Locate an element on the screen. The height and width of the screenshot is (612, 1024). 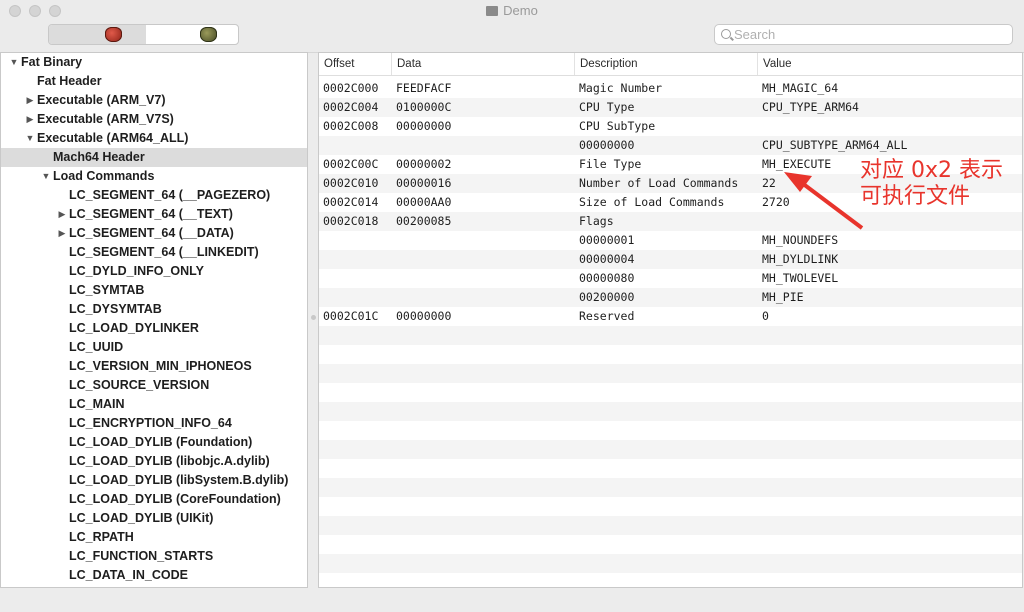
outline-item: ▶ Executable (ARM_V7) is located at coordinates (154, 100).